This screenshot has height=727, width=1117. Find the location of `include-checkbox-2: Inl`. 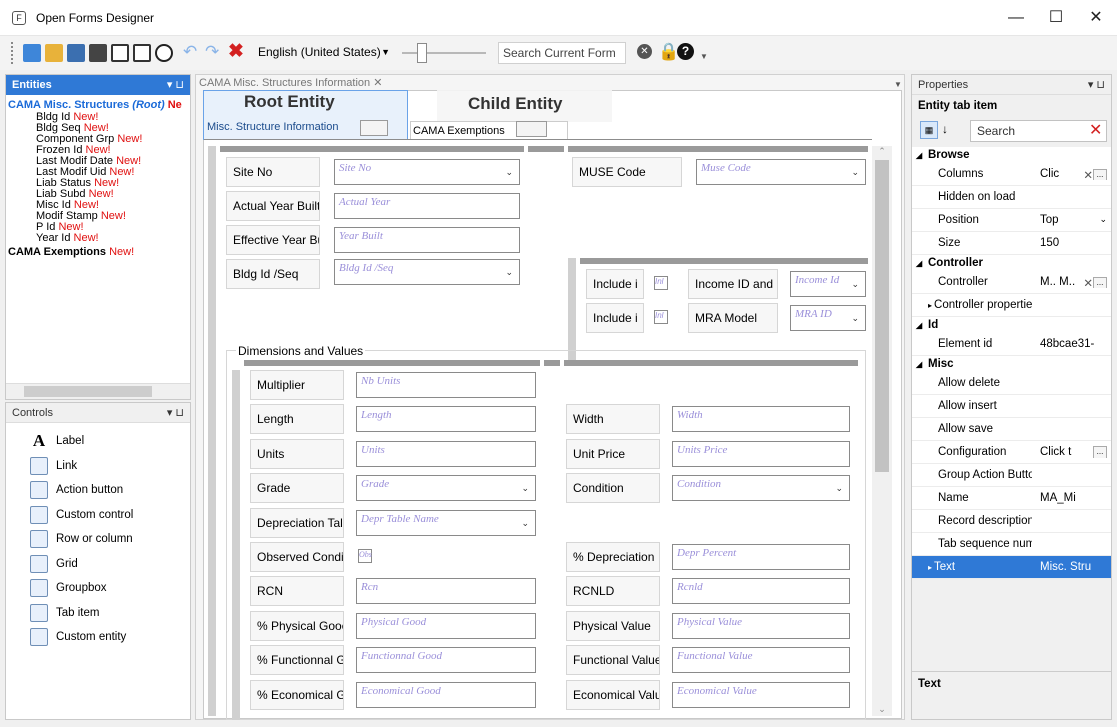

include-checkbox-2: Inl is located at coordinates (661, 317).